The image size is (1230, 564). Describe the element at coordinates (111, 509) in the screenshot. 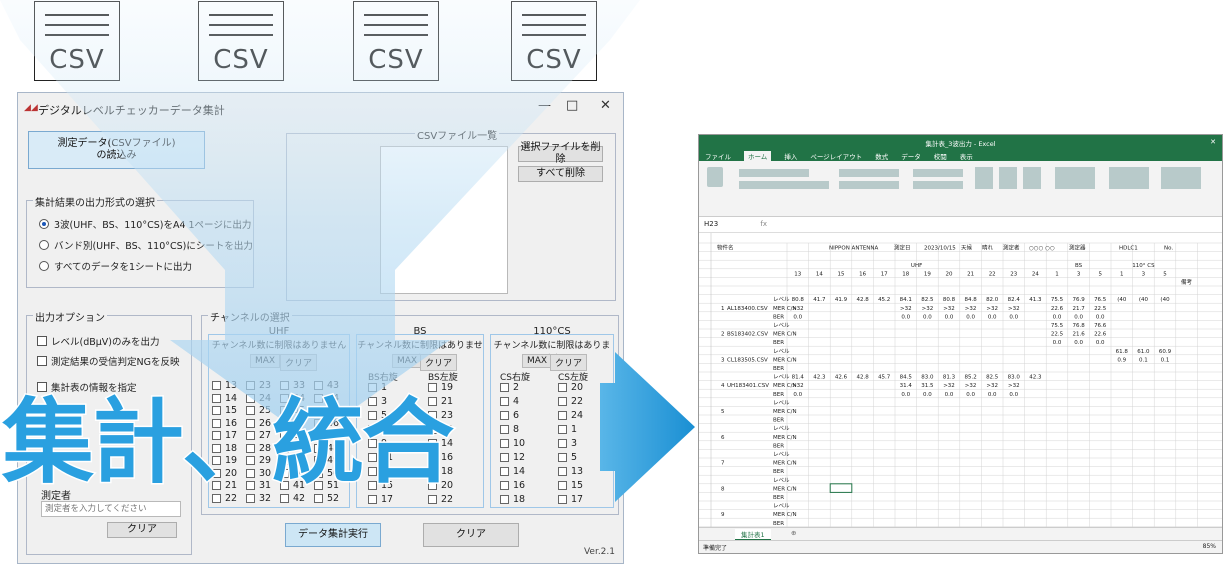

I see `measurer-input` at that location.